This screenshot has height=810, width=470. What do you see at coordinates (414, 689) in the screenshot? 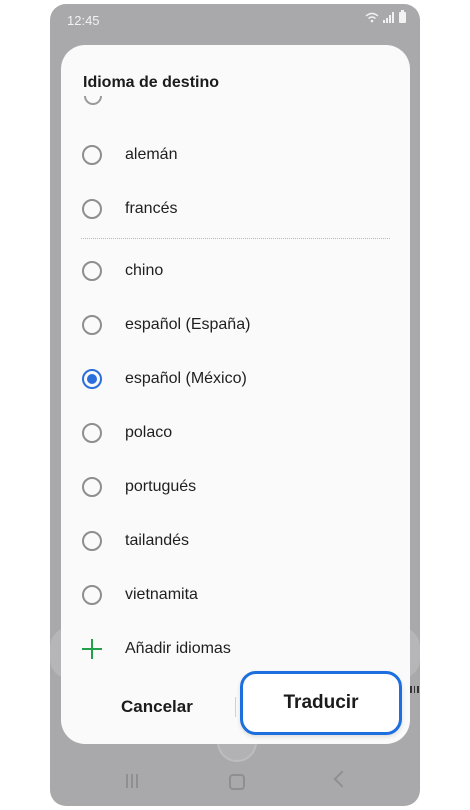
I see `edge-panel-handle` at bounding box center [414, 689].